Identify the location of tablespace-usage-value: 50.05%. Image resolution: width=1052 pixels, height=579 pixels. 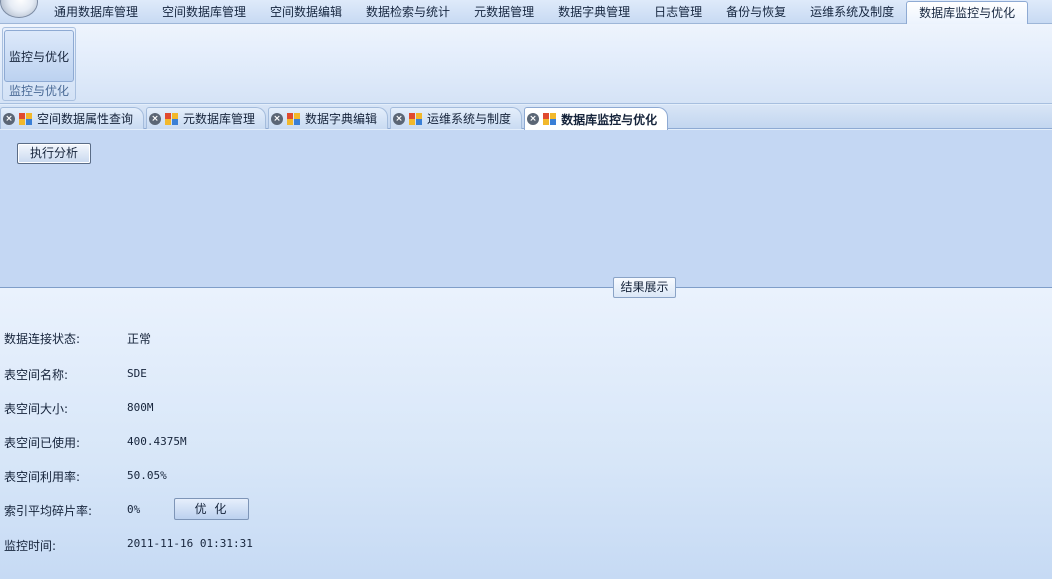
(147, 475).